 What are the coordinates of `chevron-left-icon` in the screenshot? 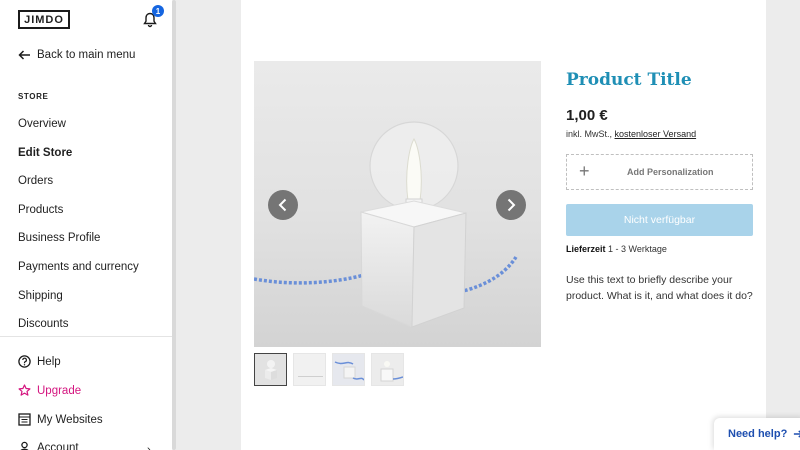 It's located at (282, 205).